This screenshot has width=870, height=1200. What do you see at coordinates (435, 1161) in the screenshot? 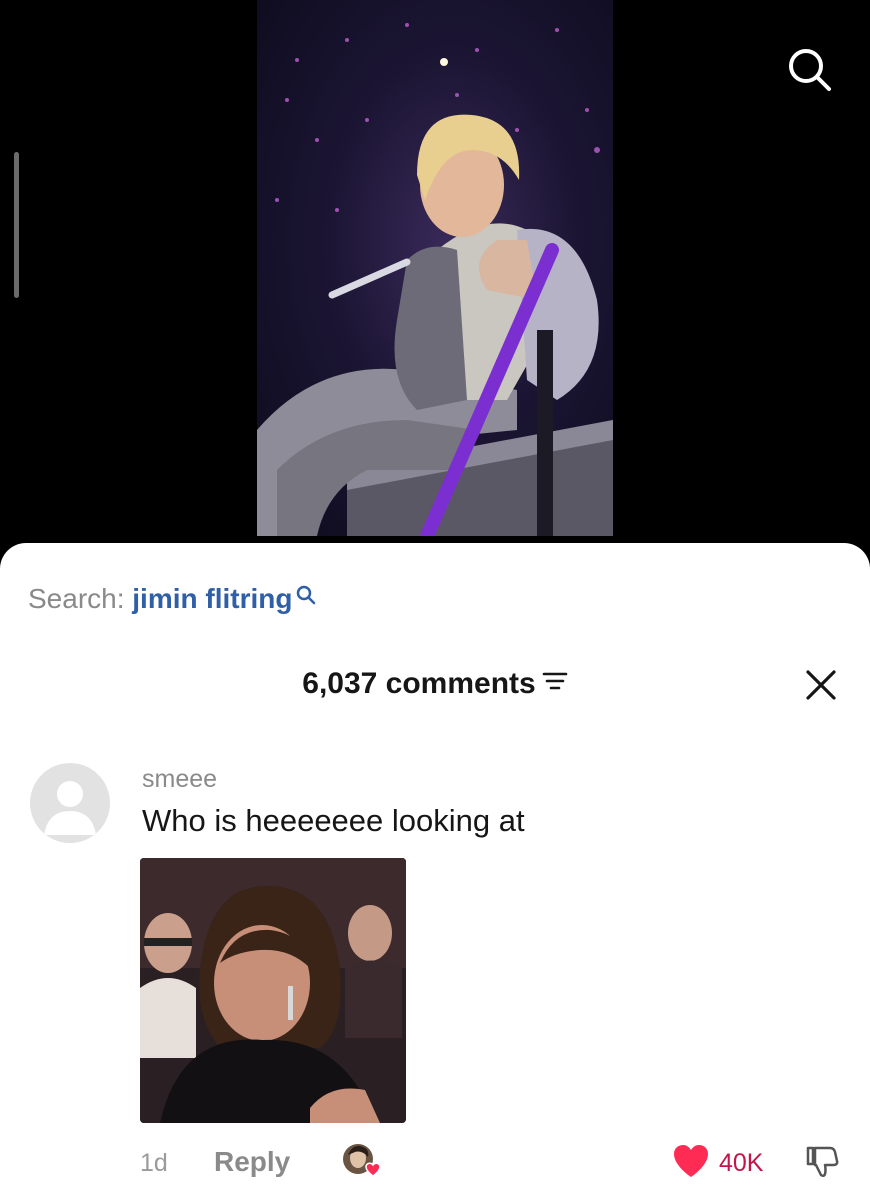
I see `comment-actions: 1d Reply 40K` at bounding box center [435, 1161].